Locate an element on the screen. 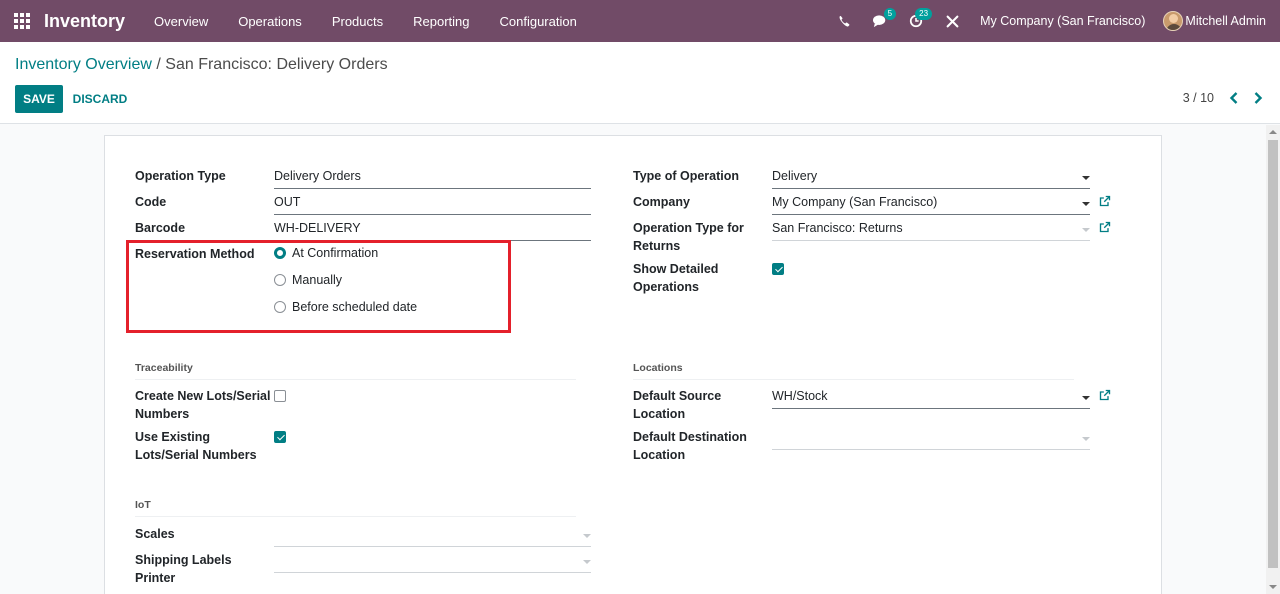 This screenshot has width=1280, height=594. avatar is located at coordinates (1173, 21).